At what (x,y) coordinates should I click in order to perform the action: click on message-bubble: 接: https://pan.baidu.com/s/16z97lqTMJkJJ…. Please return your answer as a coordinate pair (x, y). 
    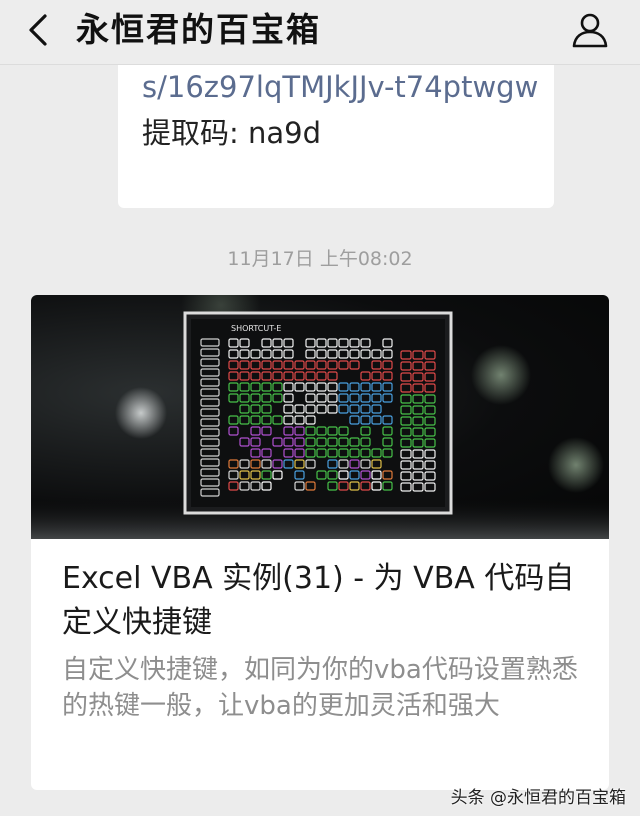
    Looking at the image, I should click on (336, 124).